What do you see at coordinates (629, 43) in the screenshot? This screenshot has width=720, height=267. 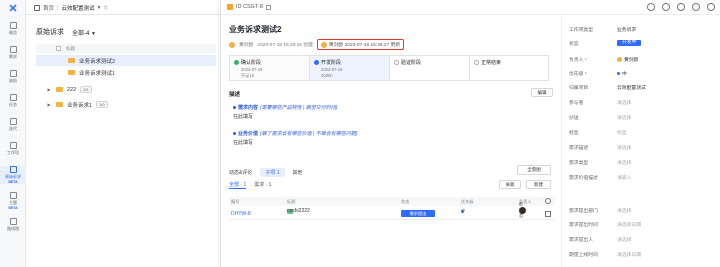 I see `property-value: 开发中` at bounding box center [629, 43].